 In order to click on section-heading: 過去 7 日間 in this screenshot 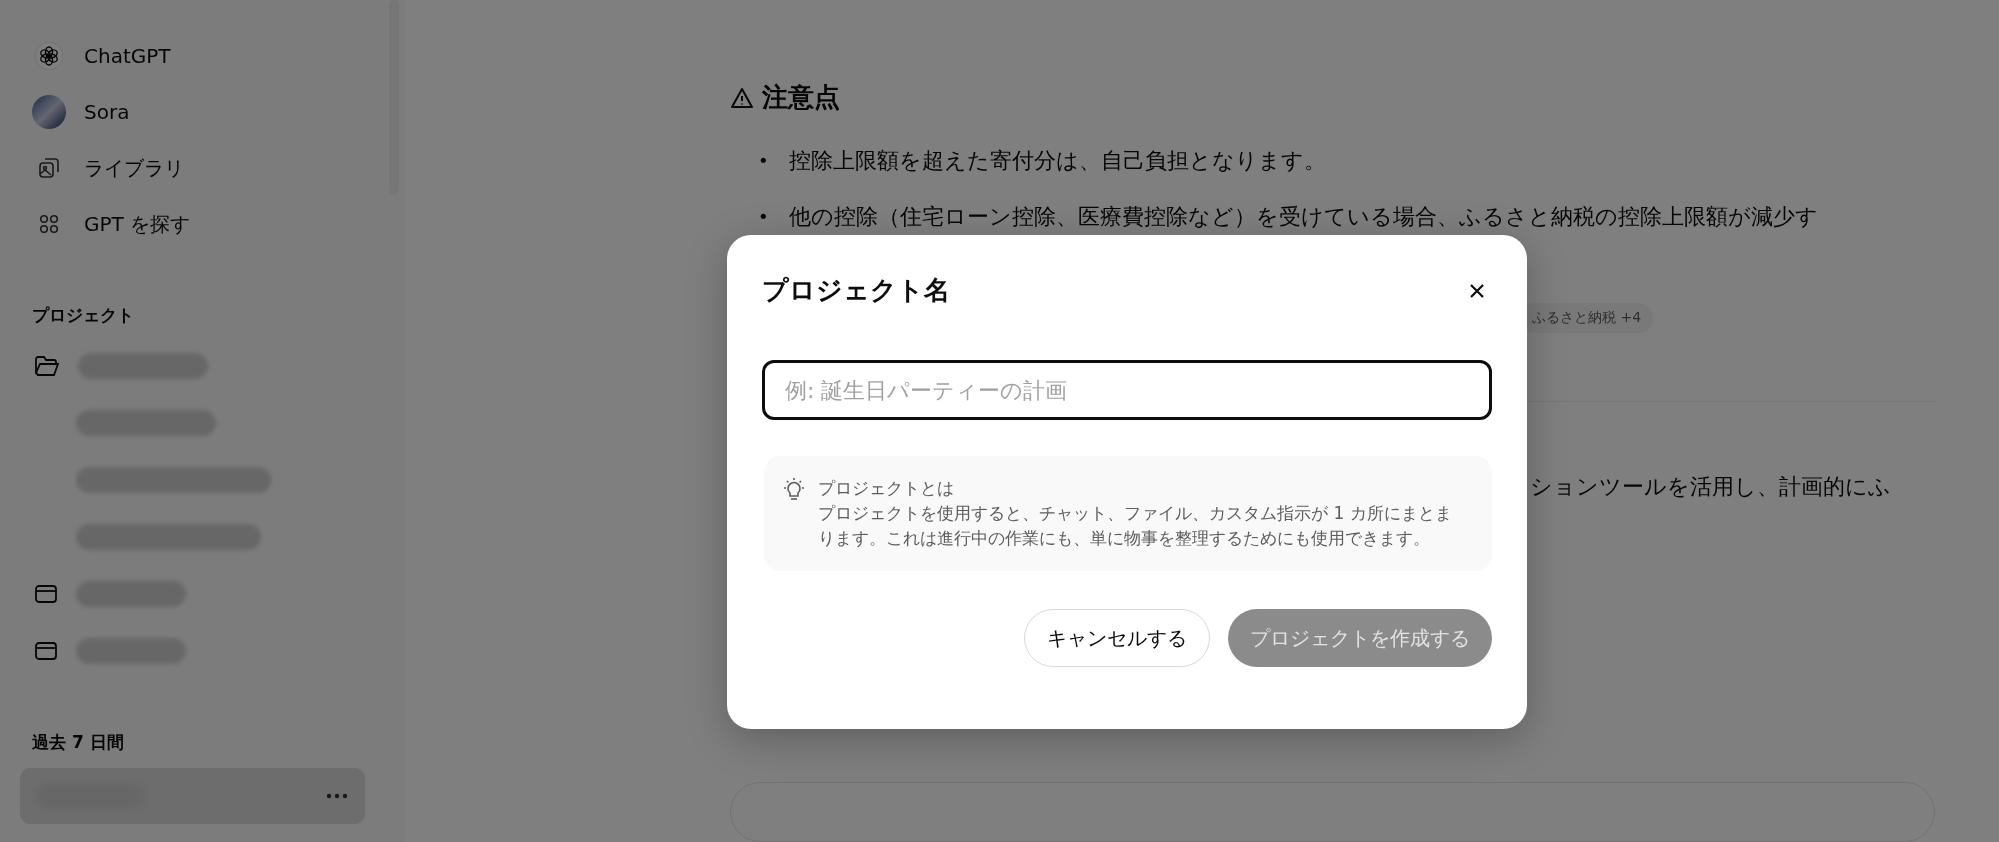, I will do `click(78, 742)`.